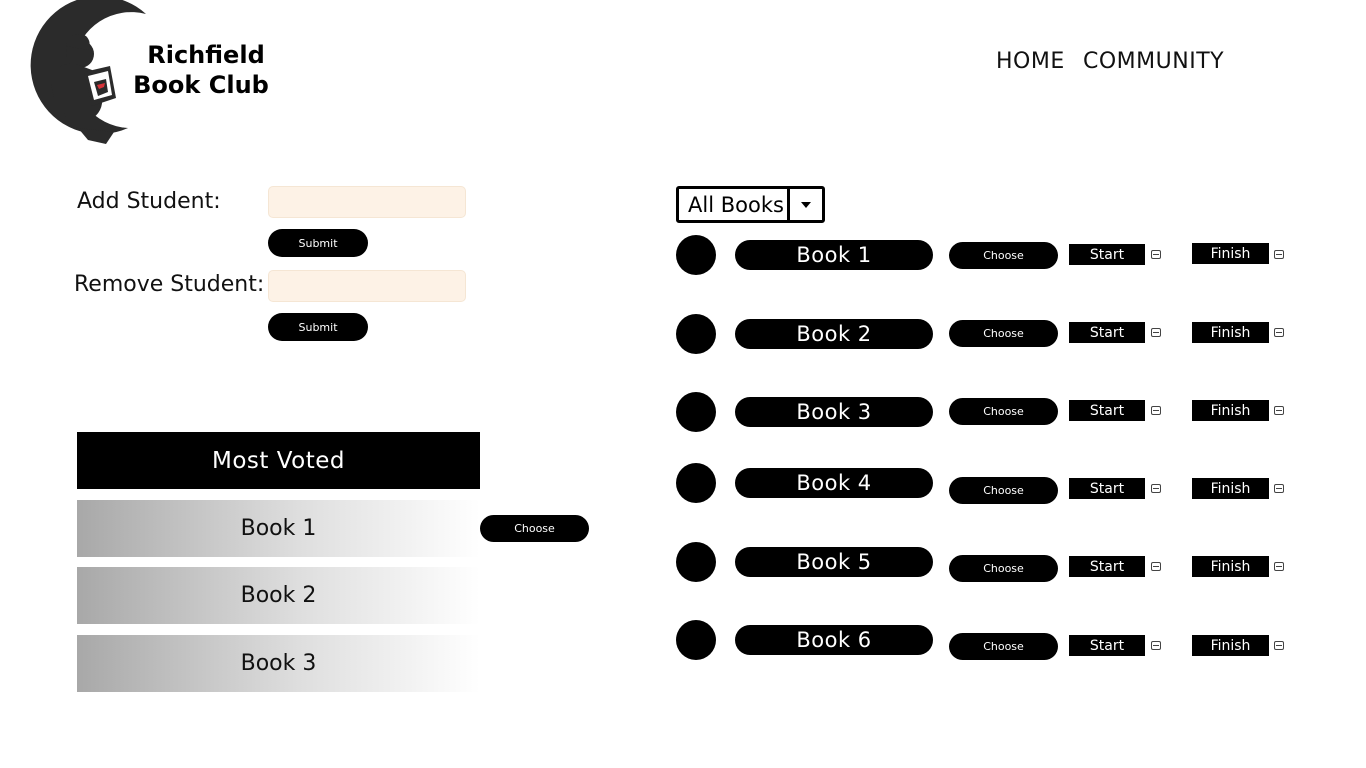 The image size is (1366, 768). I want to click on add-student-submit-button: Submit, so click(318, 243).